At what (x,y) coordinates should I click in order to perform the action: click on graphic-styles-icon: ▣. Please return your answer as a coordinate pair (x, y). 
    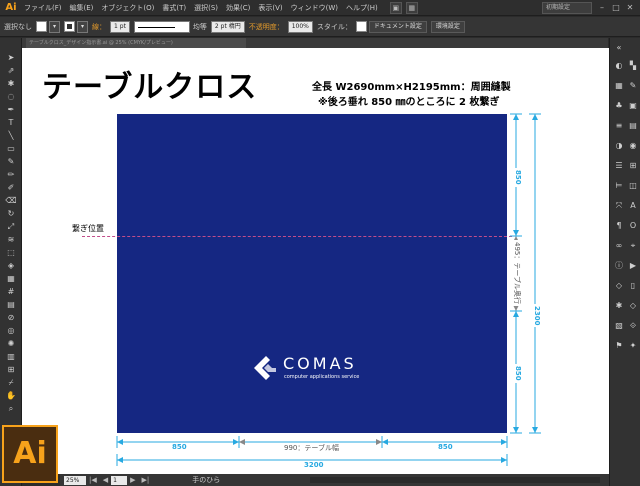
    Looking at the image, I should click on (633, 106).